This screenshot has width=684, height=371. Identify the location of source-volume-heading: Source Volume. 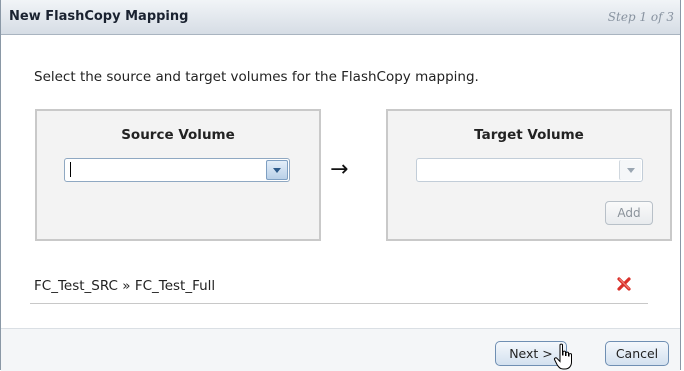
(178, 135).